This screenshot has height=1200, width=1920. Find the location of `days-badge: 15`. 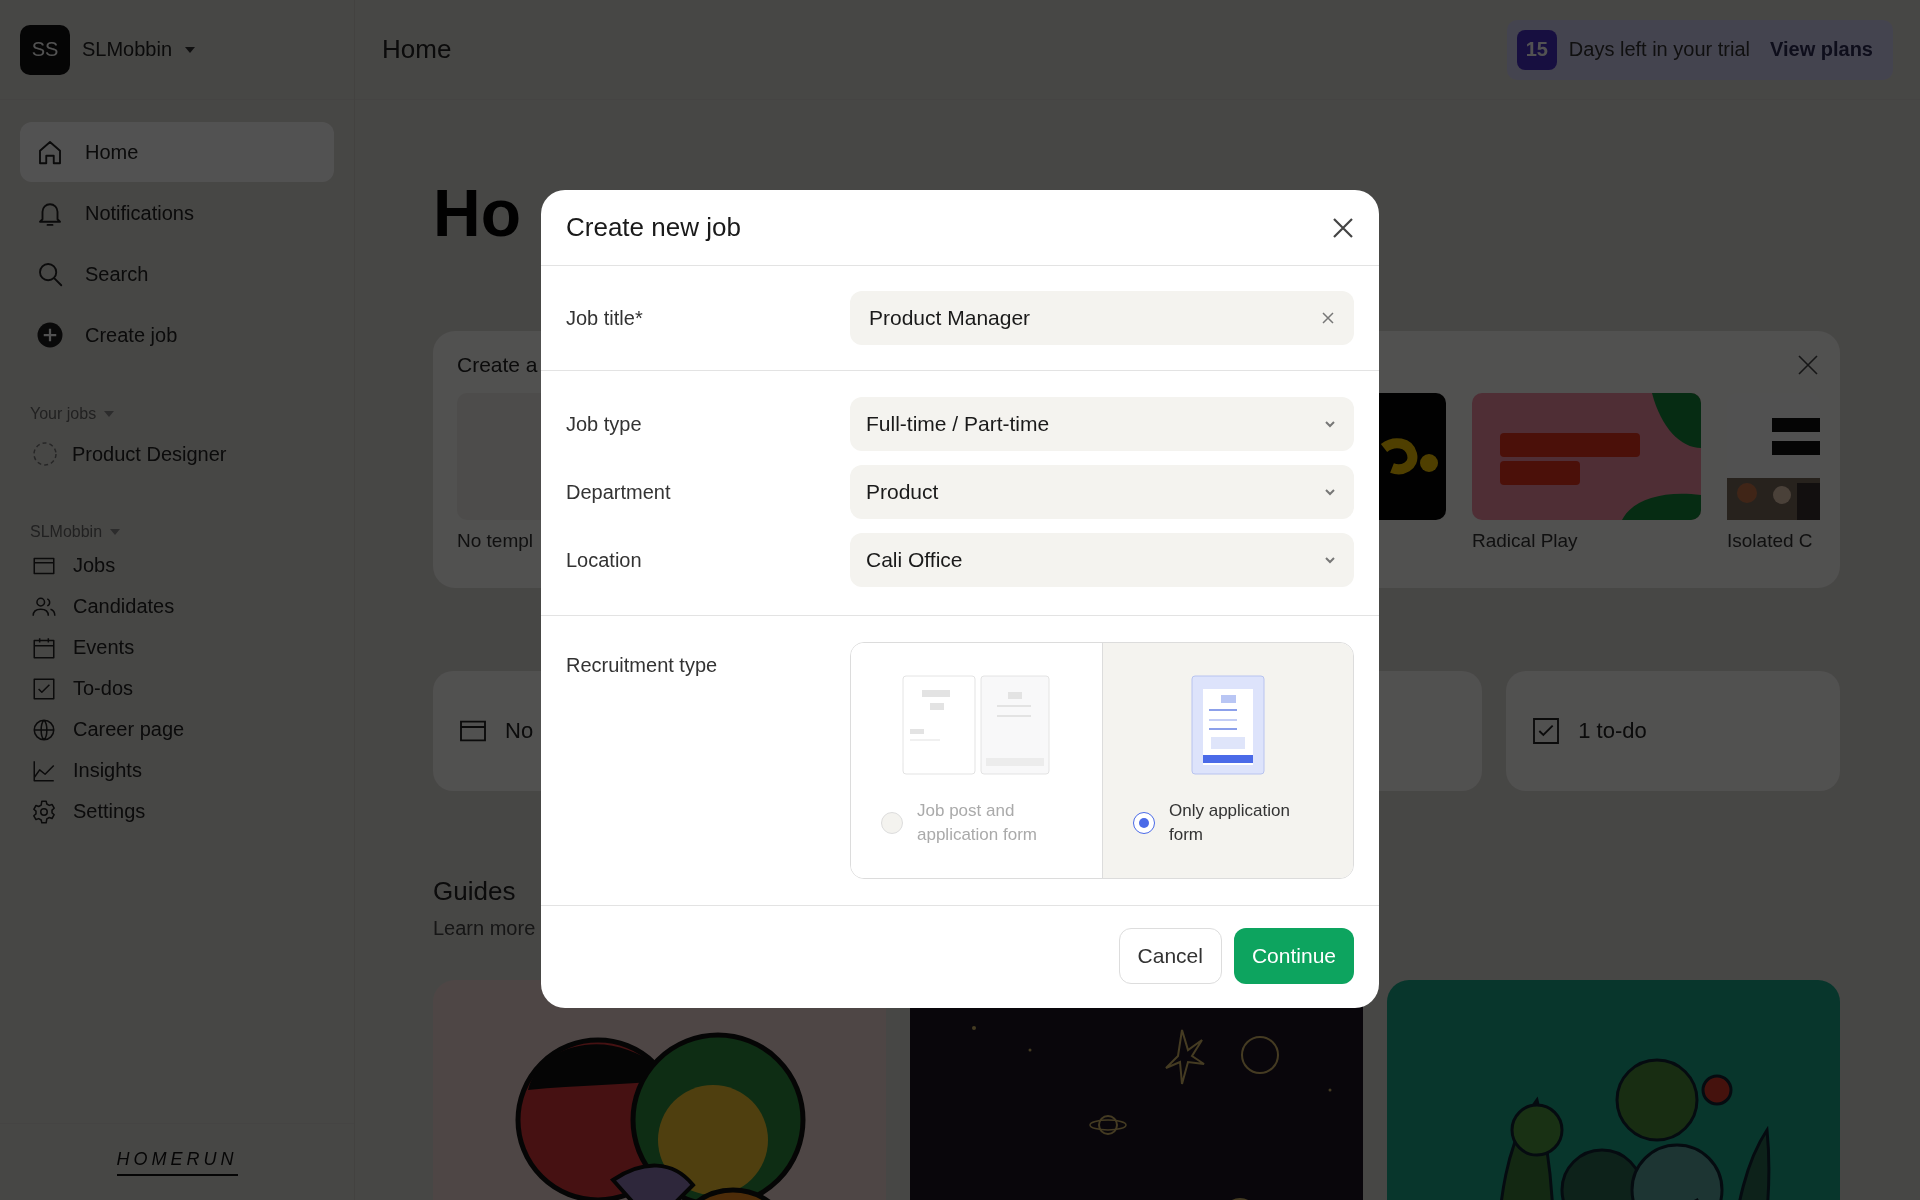

days-badge: 15 is located at coordinates (1536, 49).